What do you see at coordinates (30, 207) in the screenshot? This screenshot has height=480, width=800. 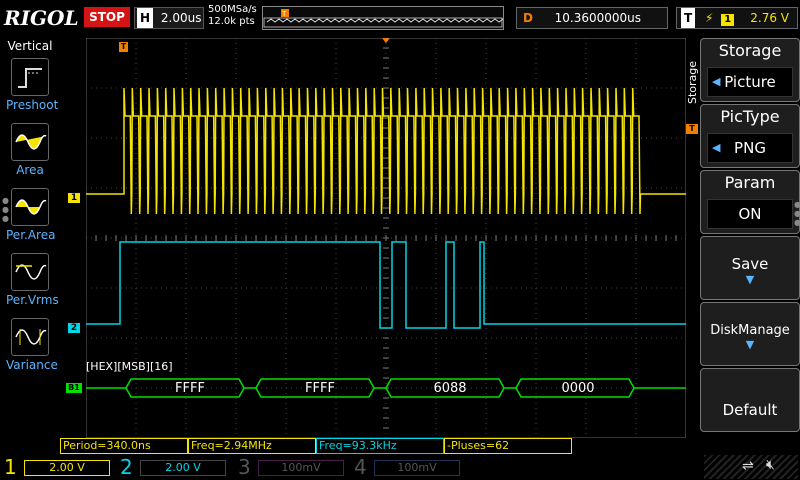 I see `per-area-icon` at bounding box center [30, 207].